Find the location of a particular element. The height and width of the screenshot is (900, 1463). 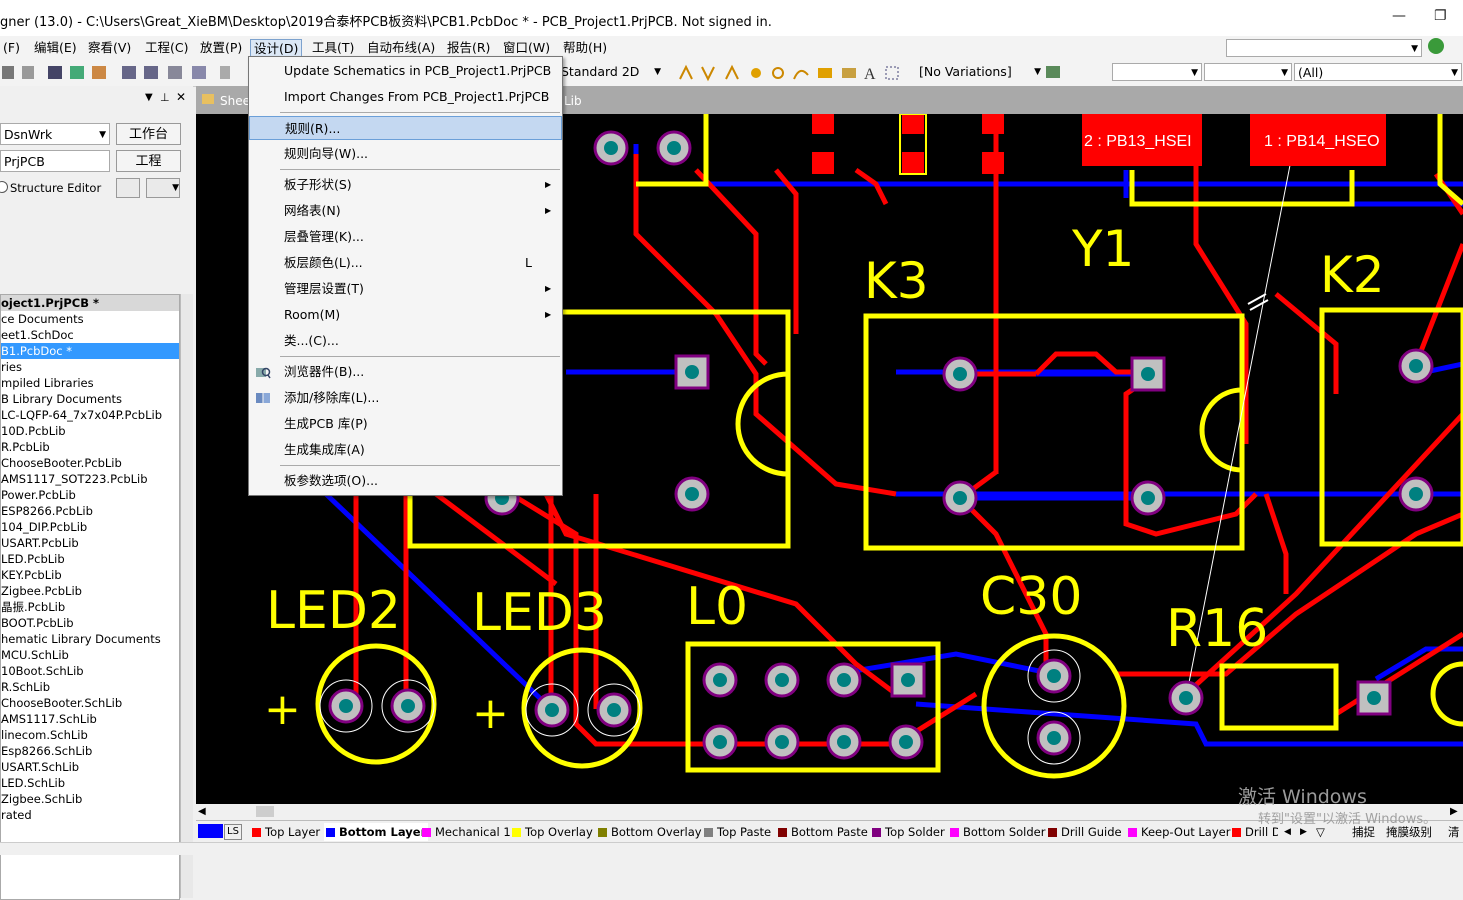

view-mode-select: Standard 2D ▼ is located at coordinates (611, 72).